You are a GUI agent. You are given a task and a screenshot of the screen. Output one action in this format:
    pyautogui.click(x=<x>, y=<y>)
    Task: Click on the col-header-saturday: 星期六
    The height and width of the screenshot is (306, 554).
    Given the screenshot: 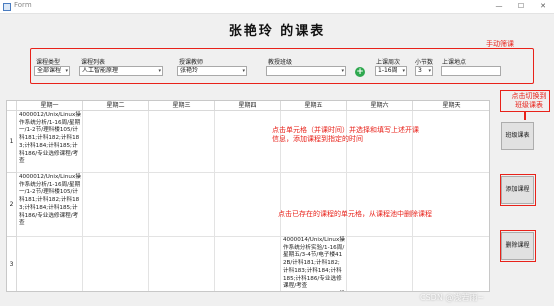 What is the action you would take?
    pyautogui.click(x=380, y=106)
    